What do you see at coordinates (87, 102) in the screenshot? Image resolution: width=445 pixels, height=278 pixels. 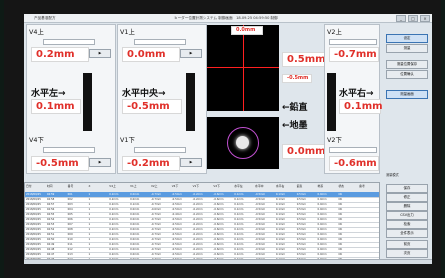 I see `v4-scale-bar` at bounding box center [87, 102].